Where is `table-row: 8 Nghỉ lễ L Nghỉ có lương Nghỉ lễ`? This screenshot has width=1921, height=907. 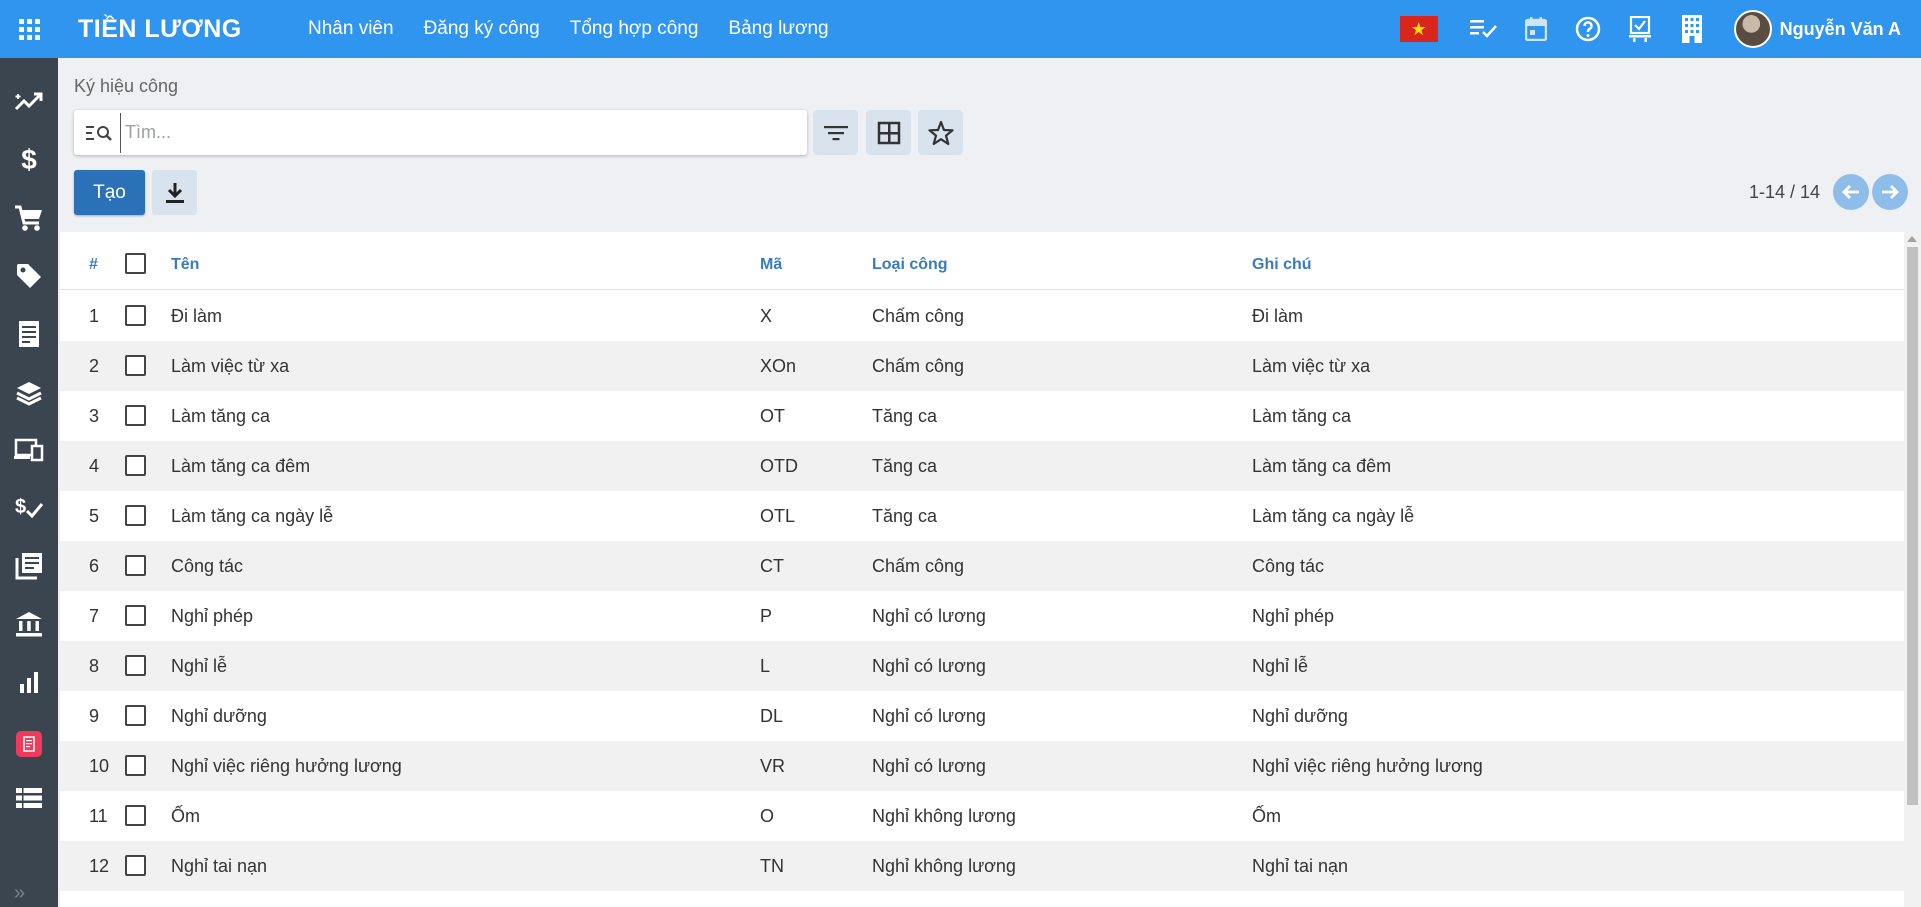 table-row: 8 Nghỉ lễ L Nghỉ có lương Nghỉ lễ is located at coordinates (982, 666).